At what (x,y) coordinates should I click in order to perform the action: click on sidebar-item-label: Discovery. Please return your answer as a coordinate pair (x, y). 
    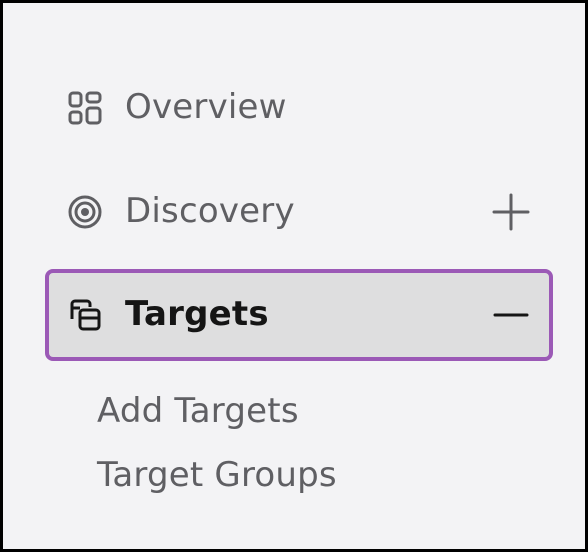
    Looking at the image, I should click on (210, 211).